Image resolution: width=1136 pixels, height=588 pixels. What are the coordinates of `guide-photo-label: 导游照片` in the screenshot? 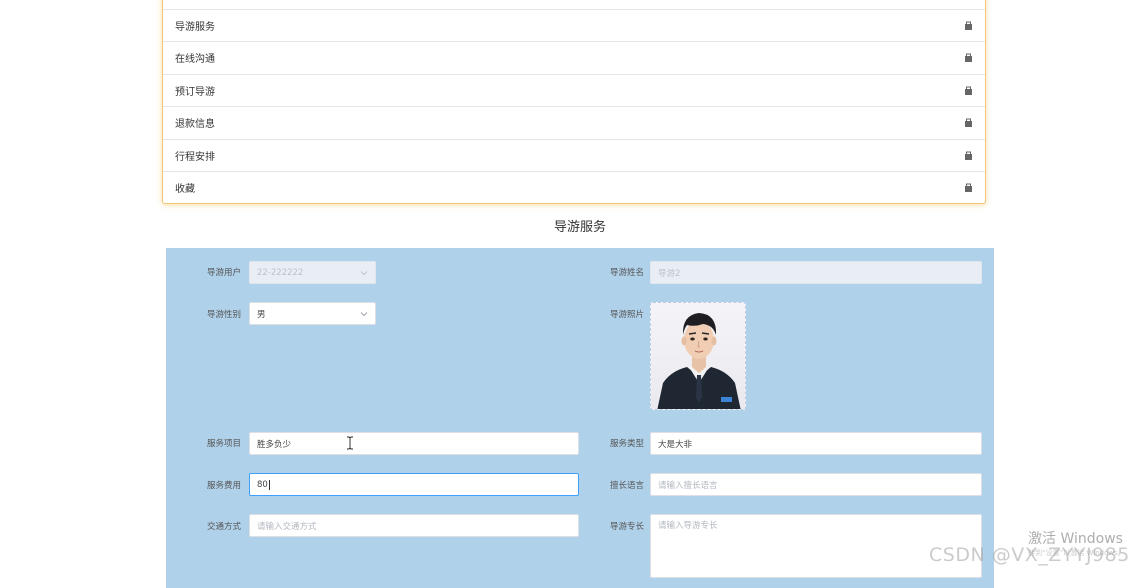 It's located at (626, 315).